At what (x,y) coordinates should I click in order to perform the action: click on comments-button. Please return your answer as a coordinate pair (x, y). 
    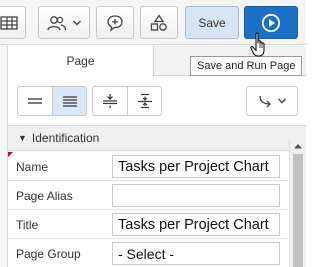
    Looking at the image, I should click on (115, 22).